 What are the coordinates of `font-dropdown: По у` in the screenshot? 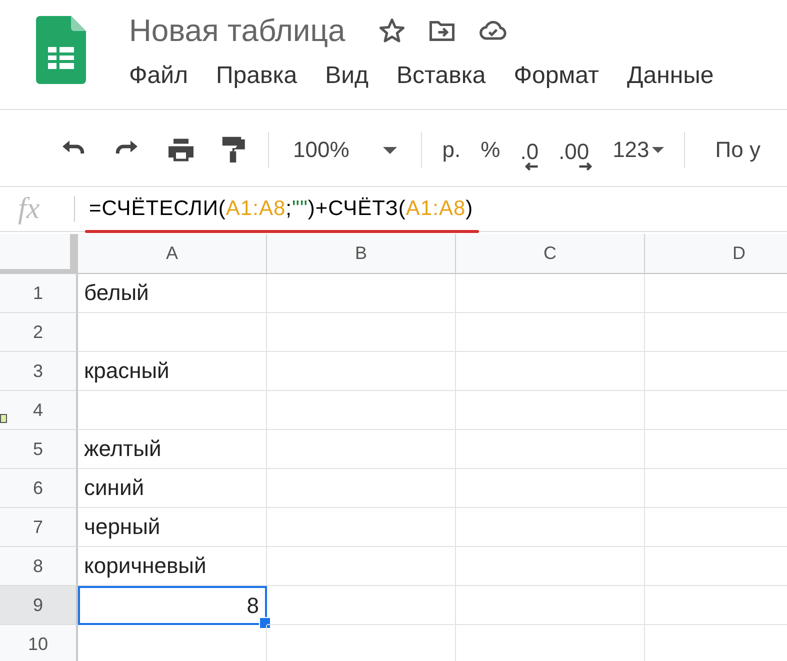 It's located at (737, 150).